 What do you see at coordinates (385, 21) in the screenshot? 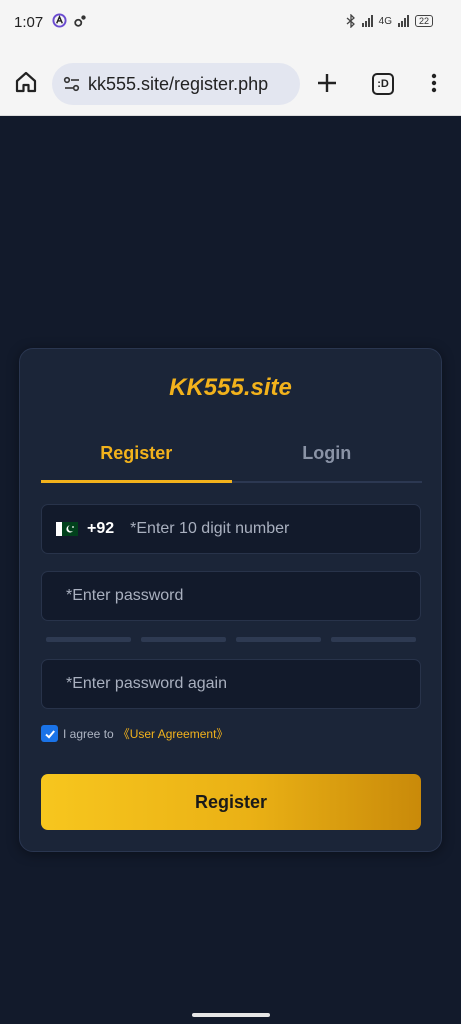
I see `network-type-label: 4G` at bounding box center [385, 21].